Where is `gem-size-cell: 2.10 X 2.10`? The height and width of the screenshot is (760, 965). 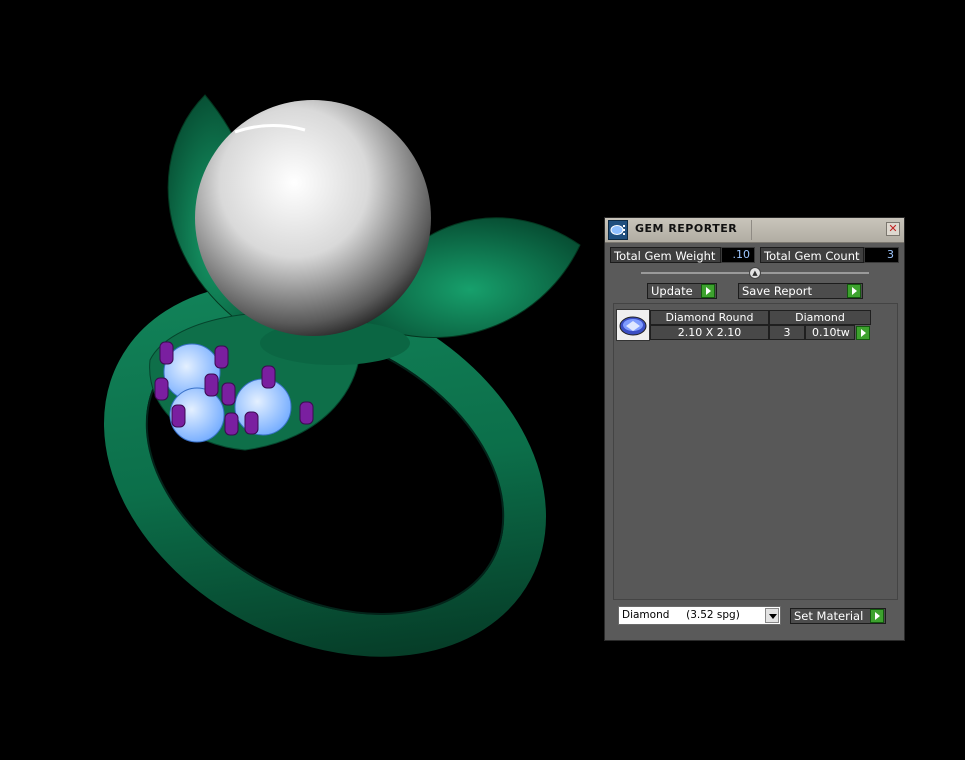 gem-size-cell: 2.10 X 2.10 is located at coordinates (709, 332).